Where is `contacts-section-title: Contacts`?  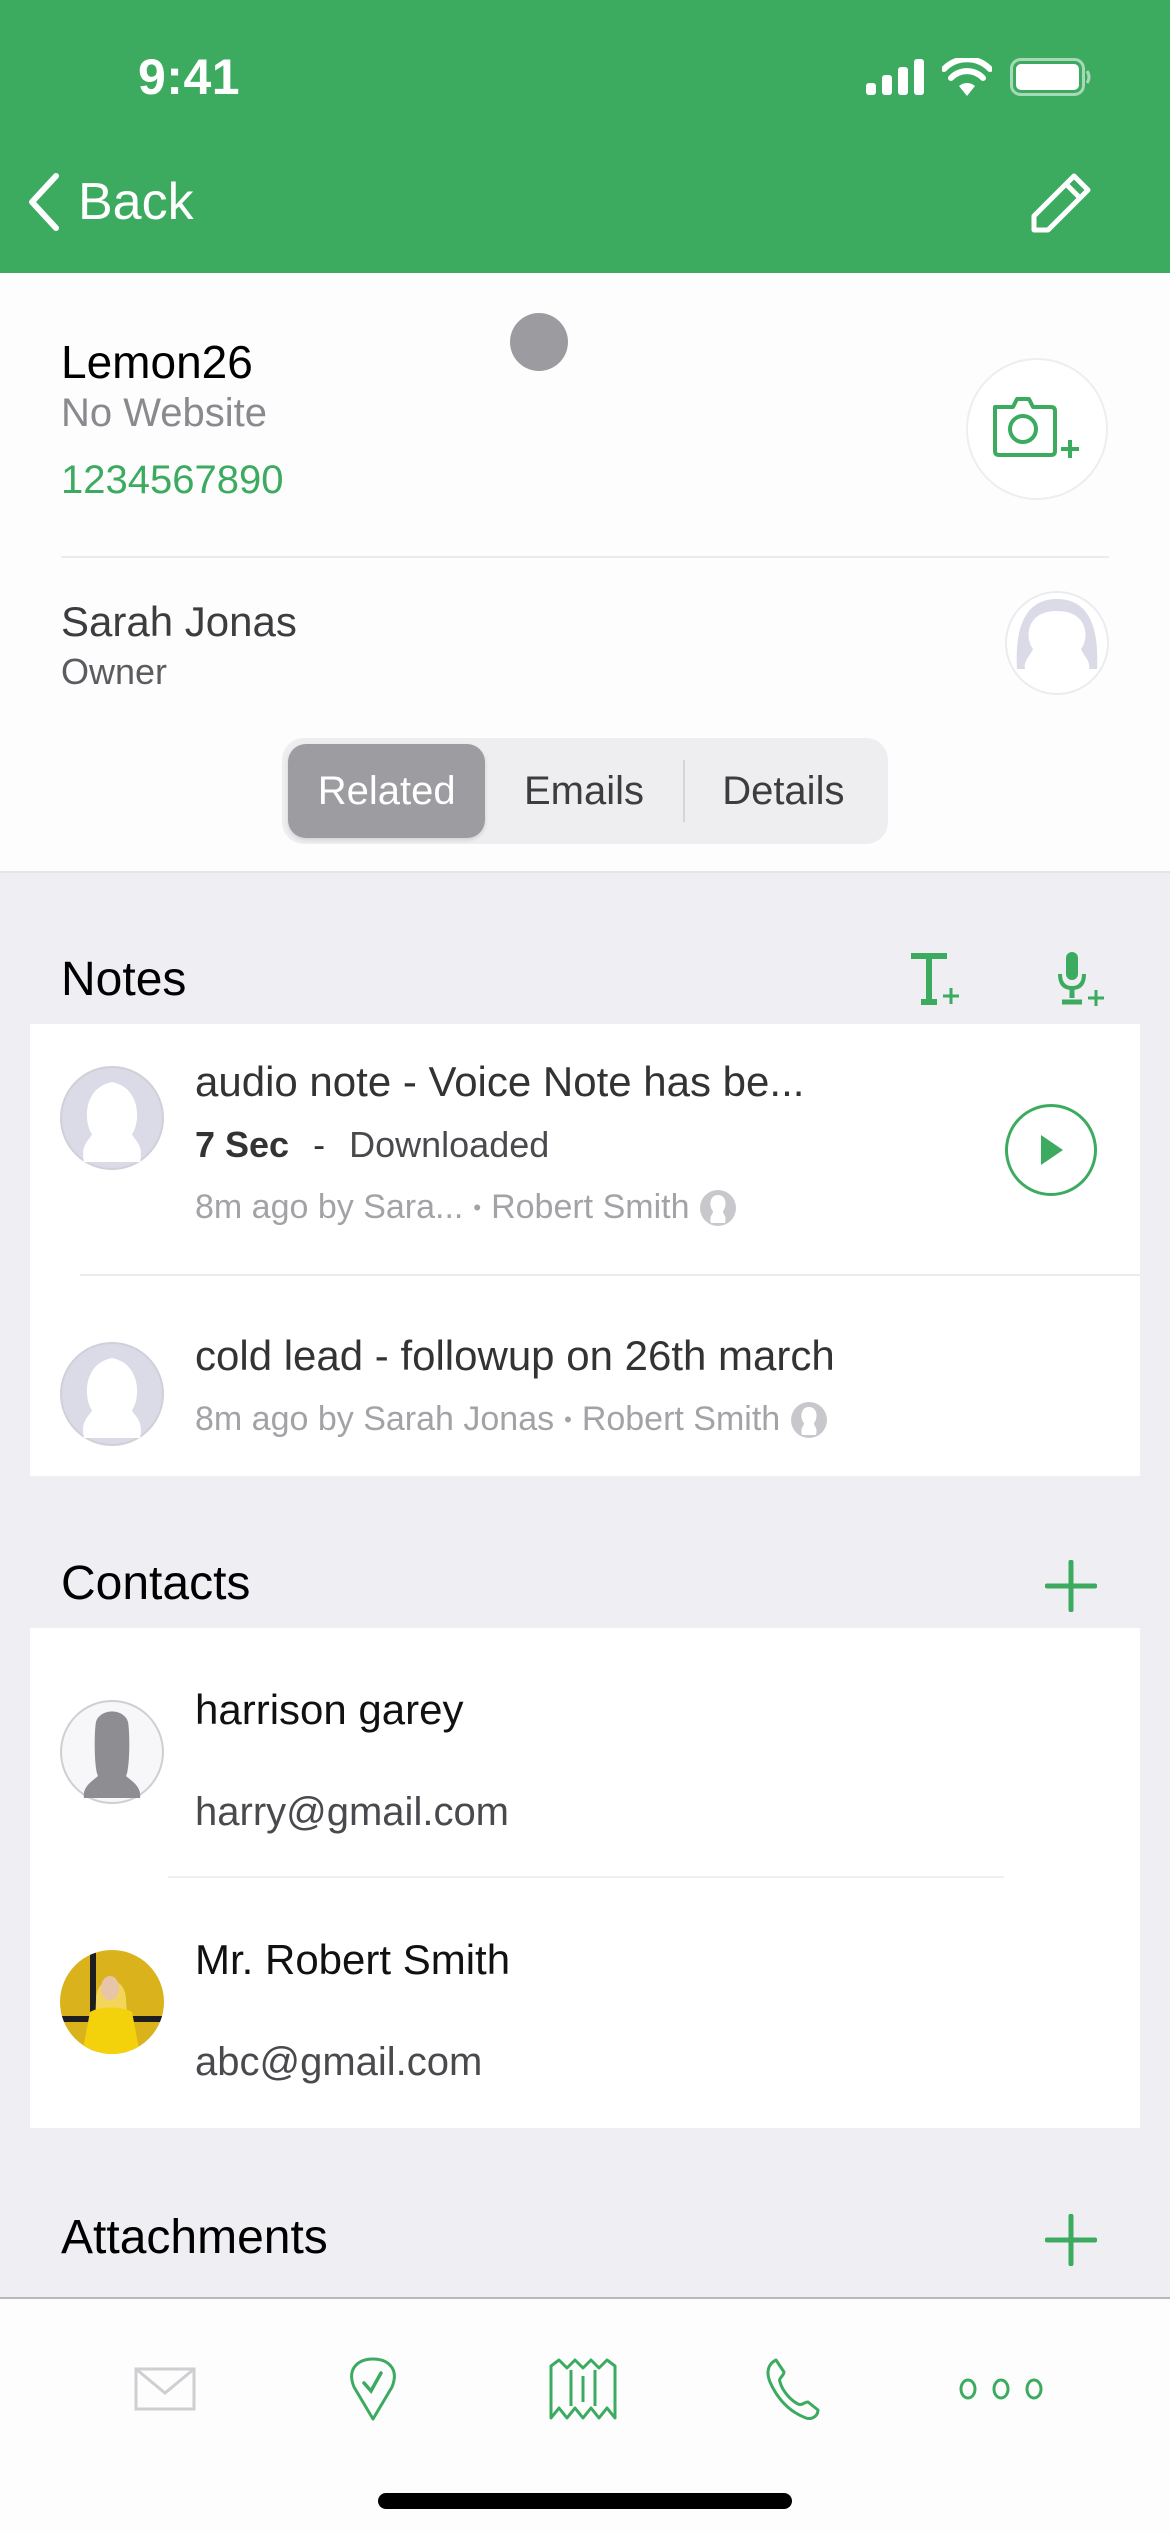 contacts-section-title: Contacts is located at coordinates (156, 1583).